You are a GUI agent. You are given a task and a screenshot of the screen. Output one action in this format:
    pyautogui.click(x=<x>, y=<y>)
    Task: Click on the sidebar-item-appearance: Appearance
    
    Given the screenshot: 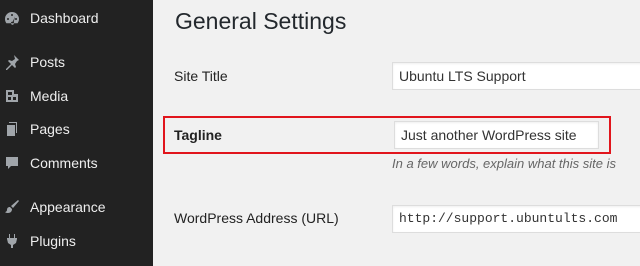 What is the action you would take?
    pyautogui.click(x=76, y=207)
    